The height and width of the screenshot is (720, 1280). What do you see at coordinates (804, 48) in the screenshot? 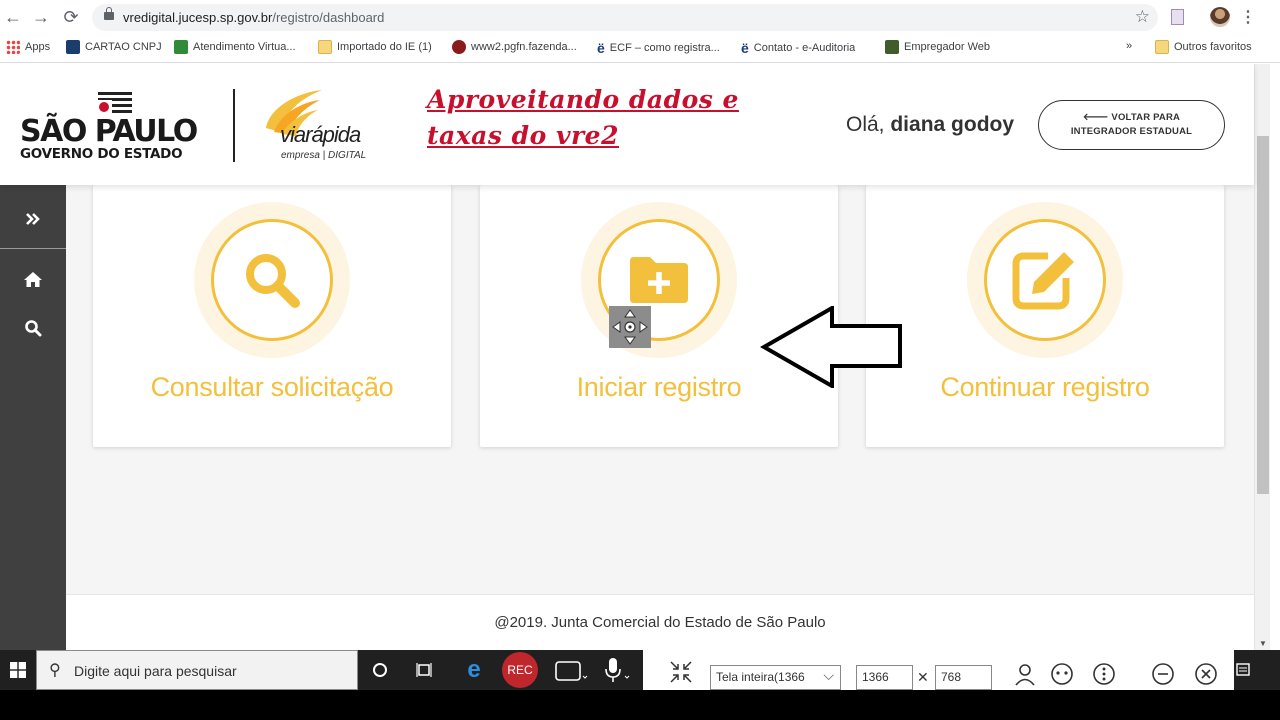
I see `bookmark-label: Contato - e-Auditoria` at bounding box center [804, 48].